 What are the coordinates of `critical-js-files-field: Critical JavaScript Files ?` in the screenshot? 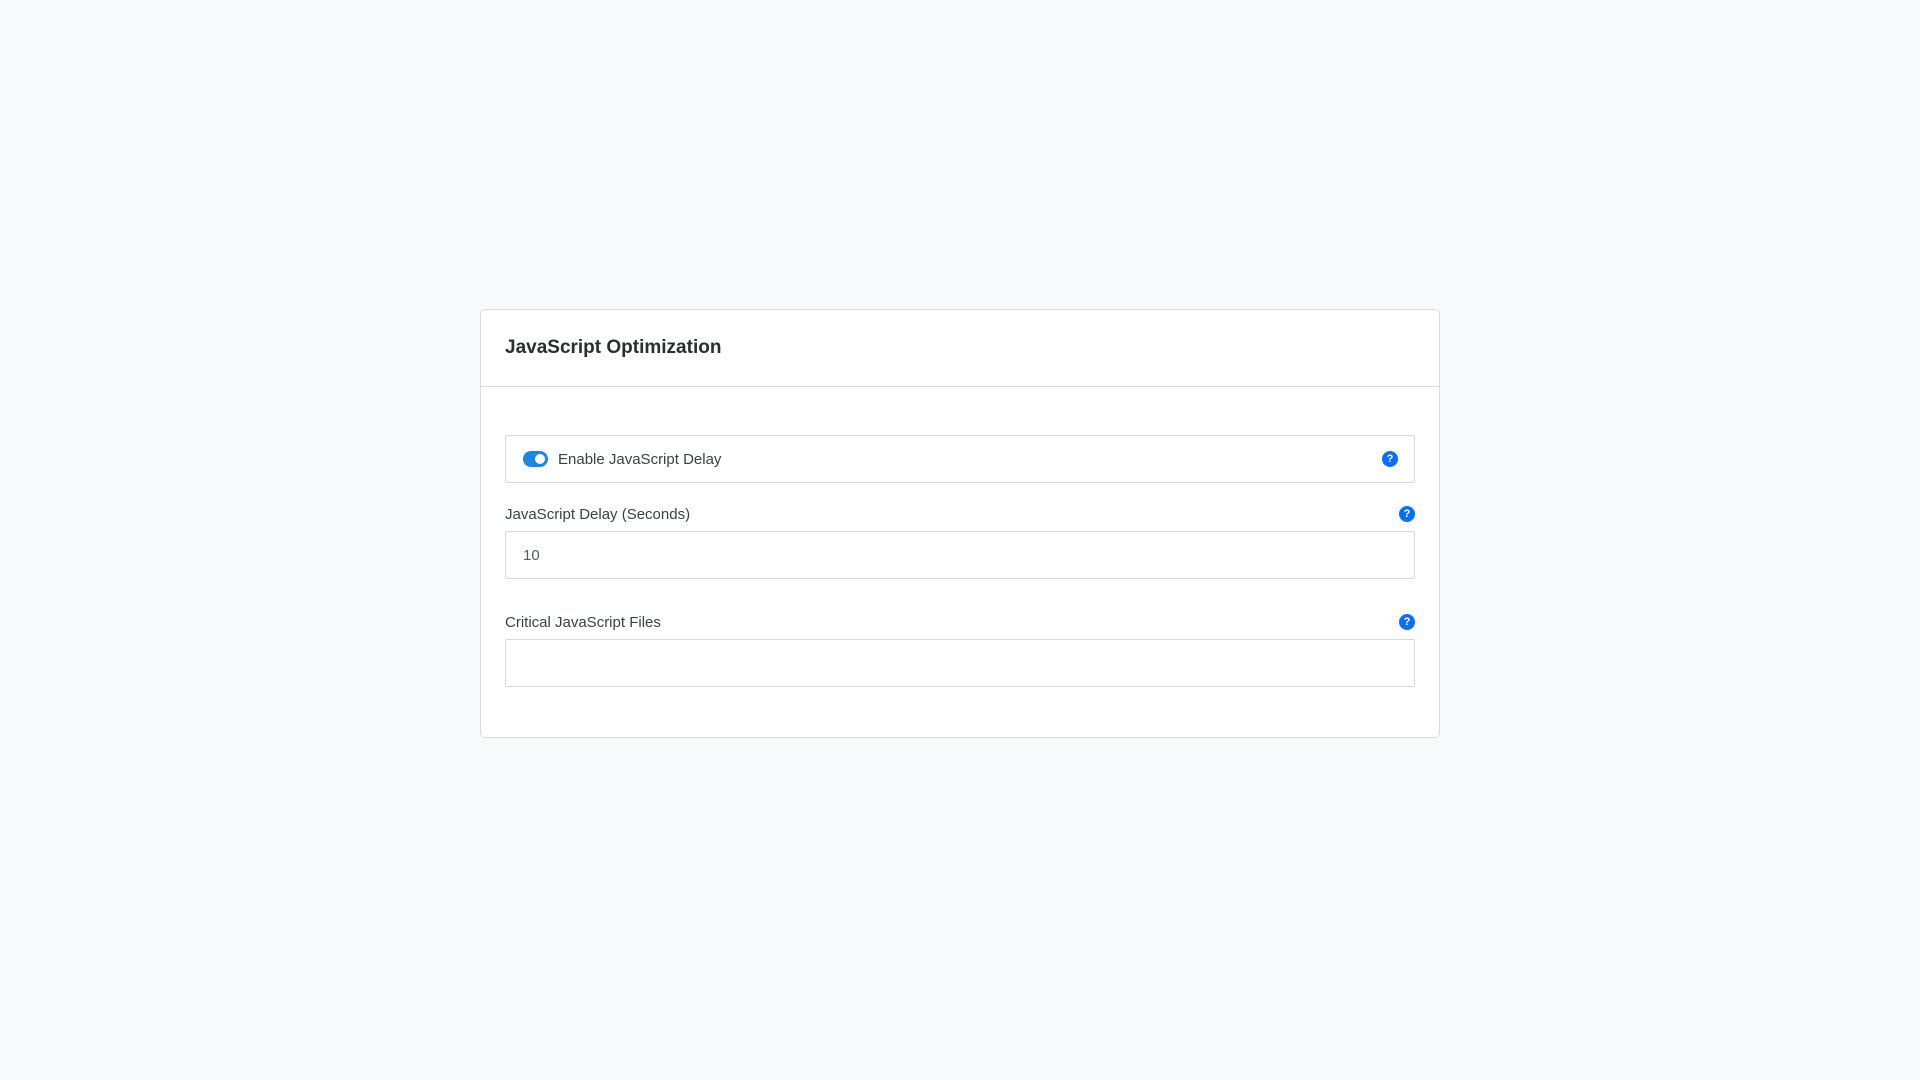 It's located at (960, 649).